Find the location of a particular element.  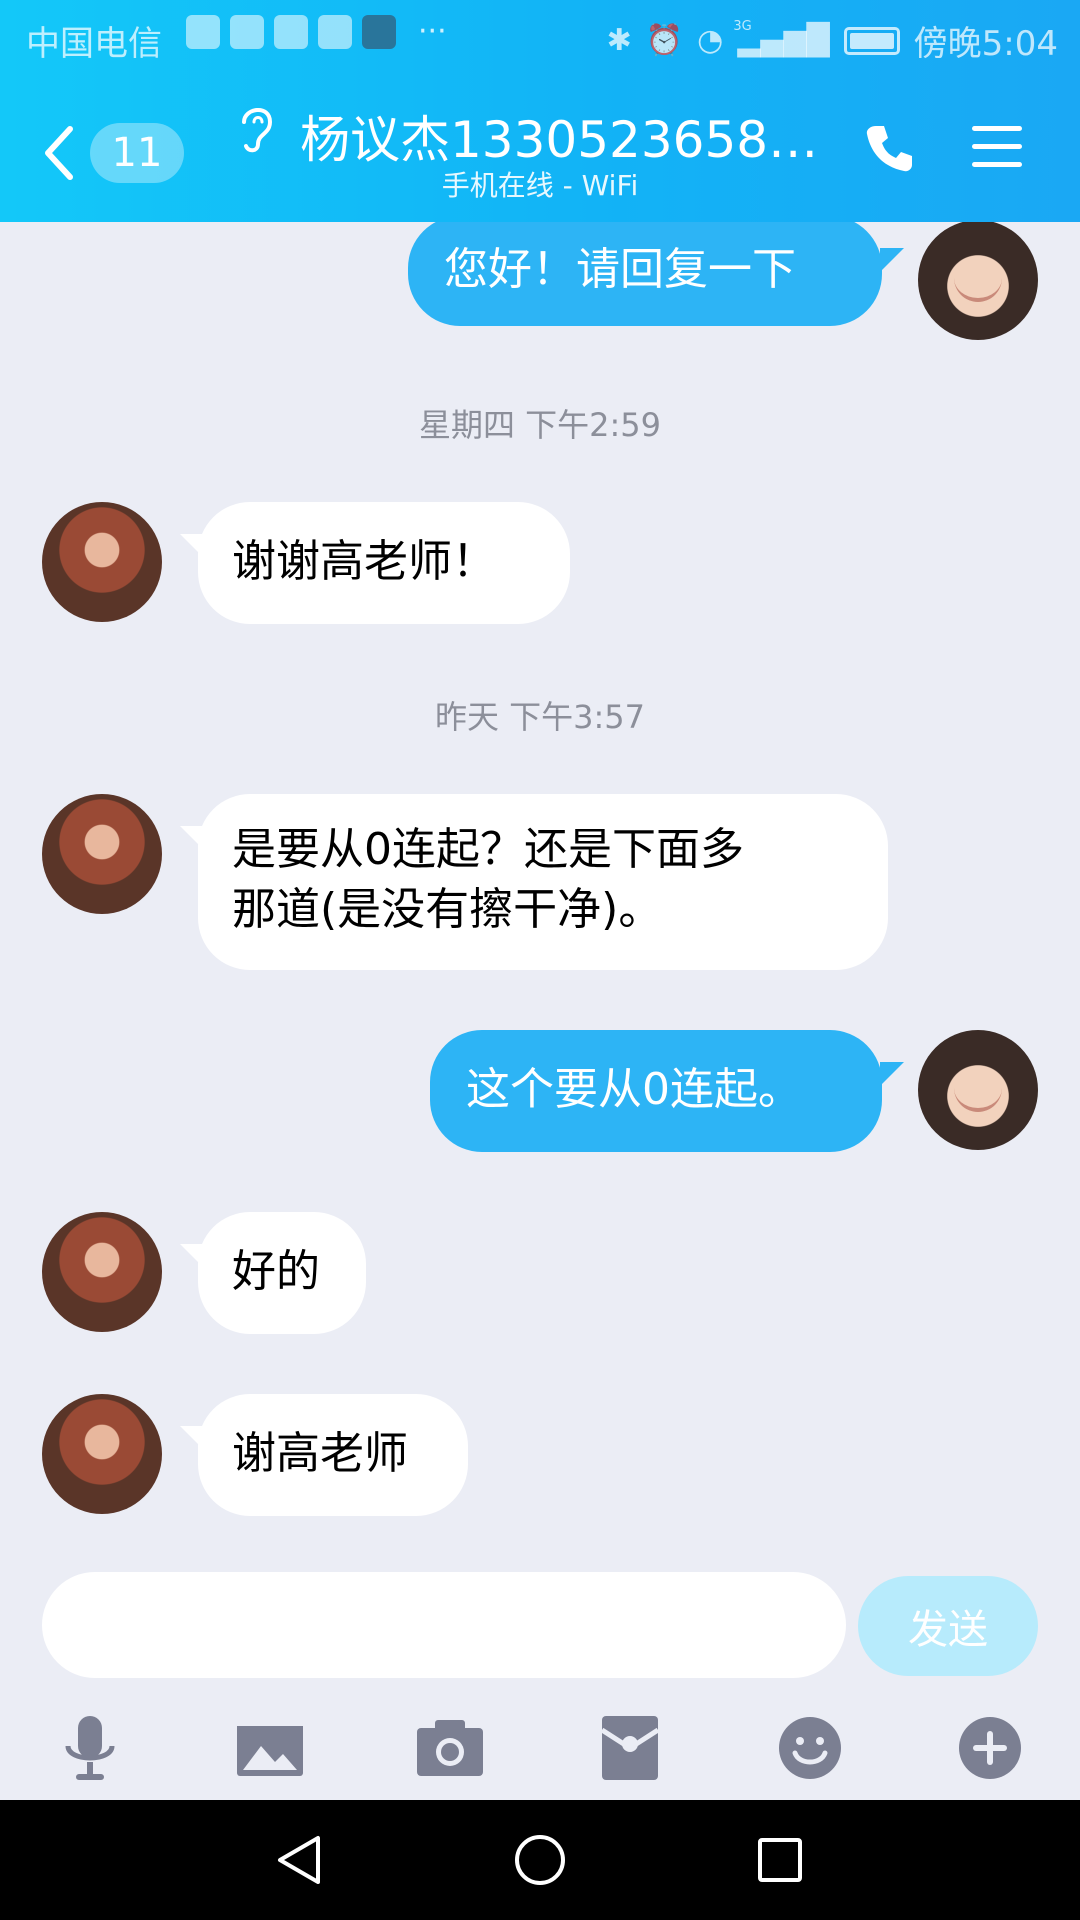

red-packet-icon is located at coordinates (630, 1748).